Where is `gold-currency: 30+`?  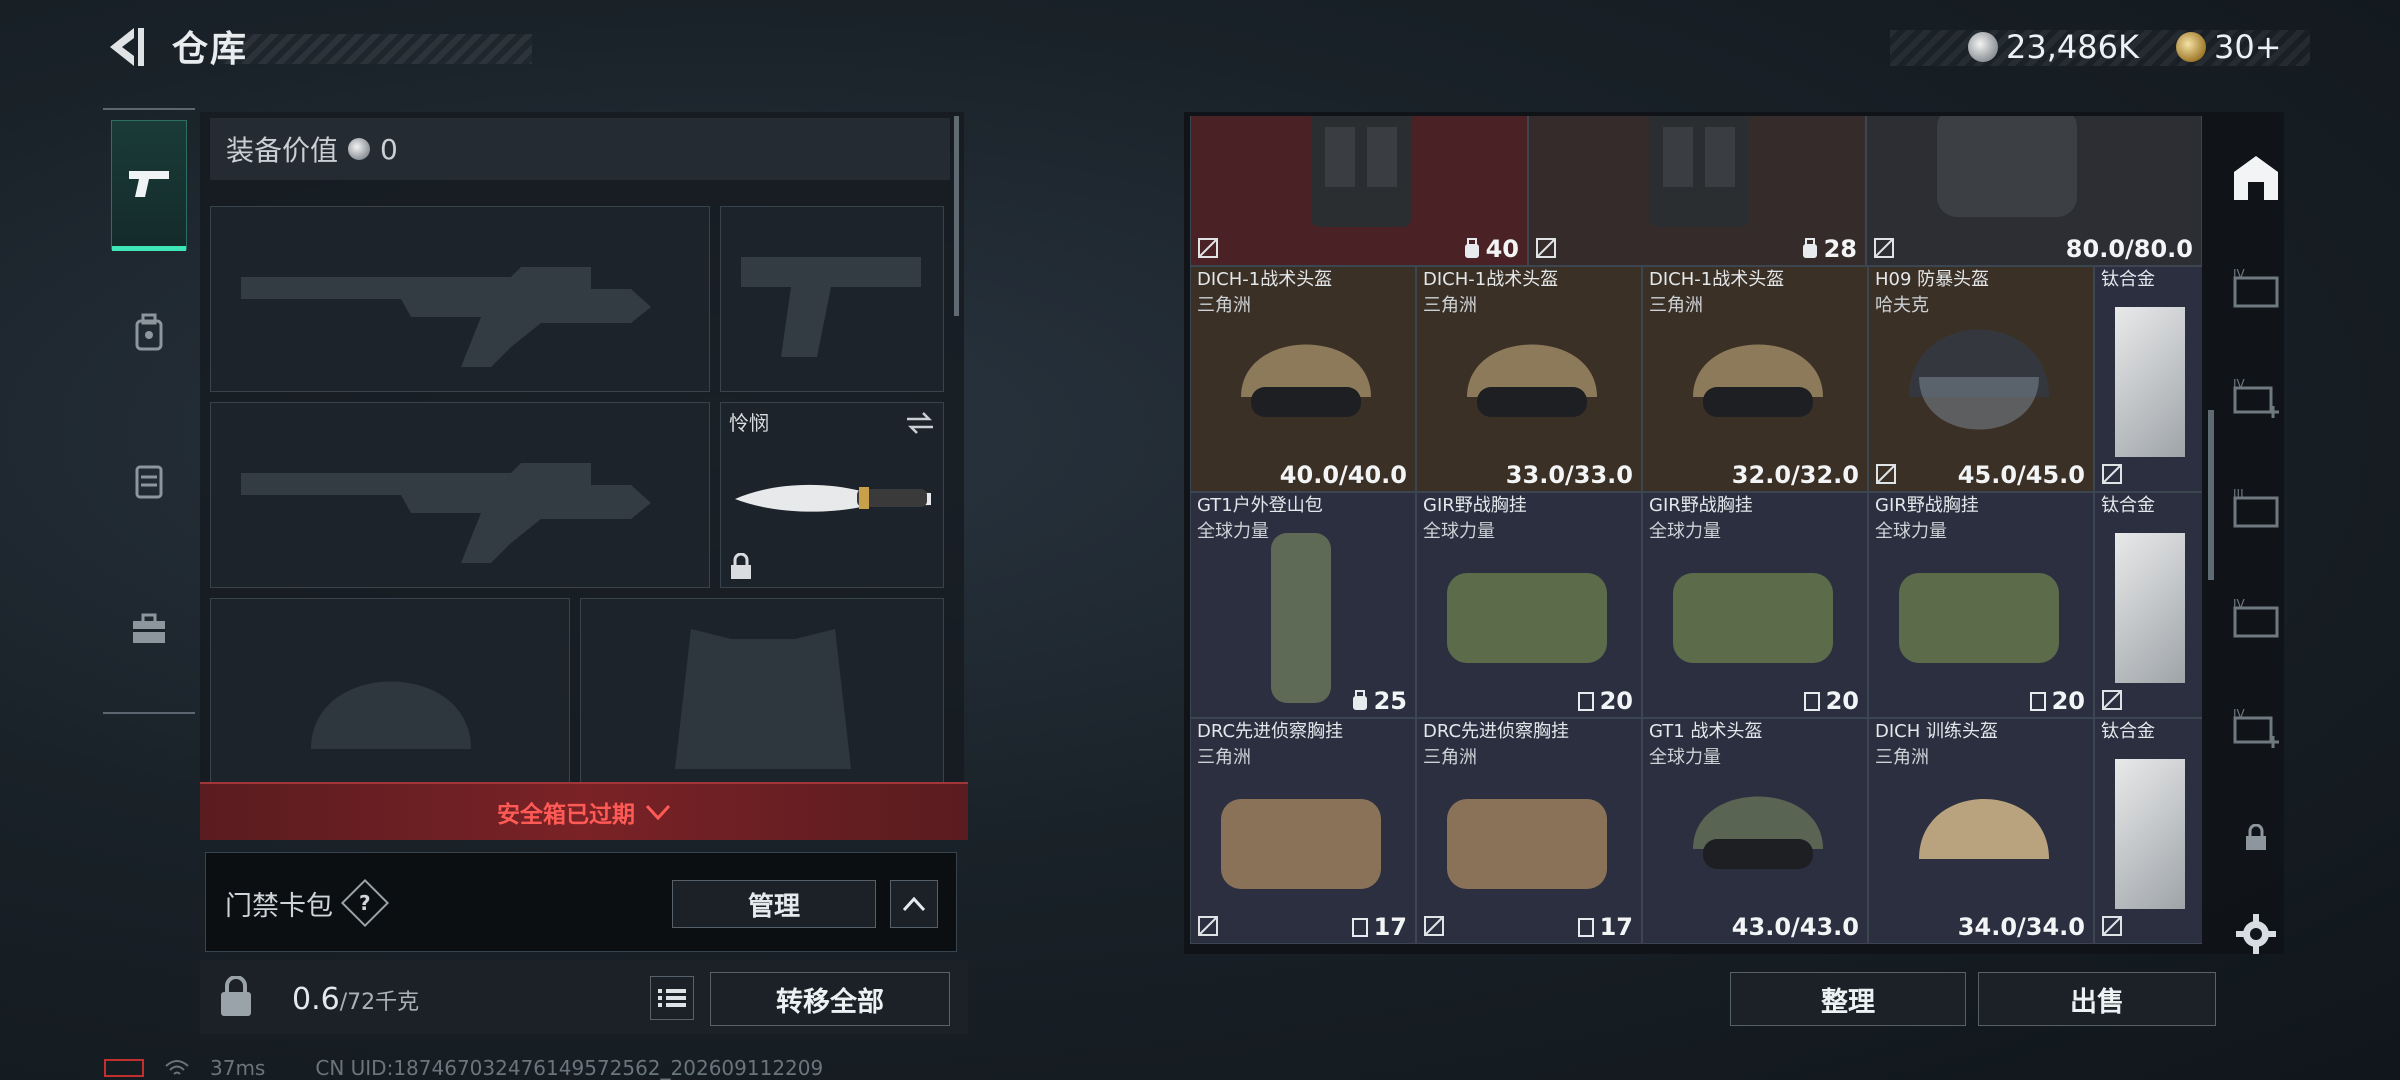
gold-currency: 30+ is located at coordinates (2229, 47).